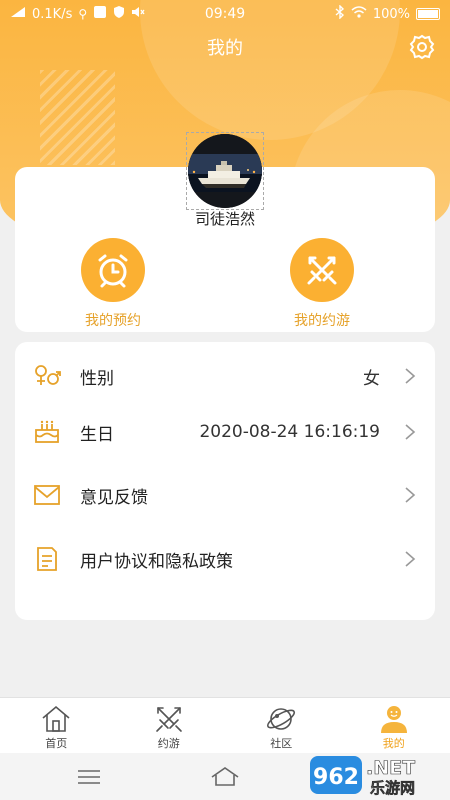  I want to click on username: 司徒浩然, so click(224, 219).